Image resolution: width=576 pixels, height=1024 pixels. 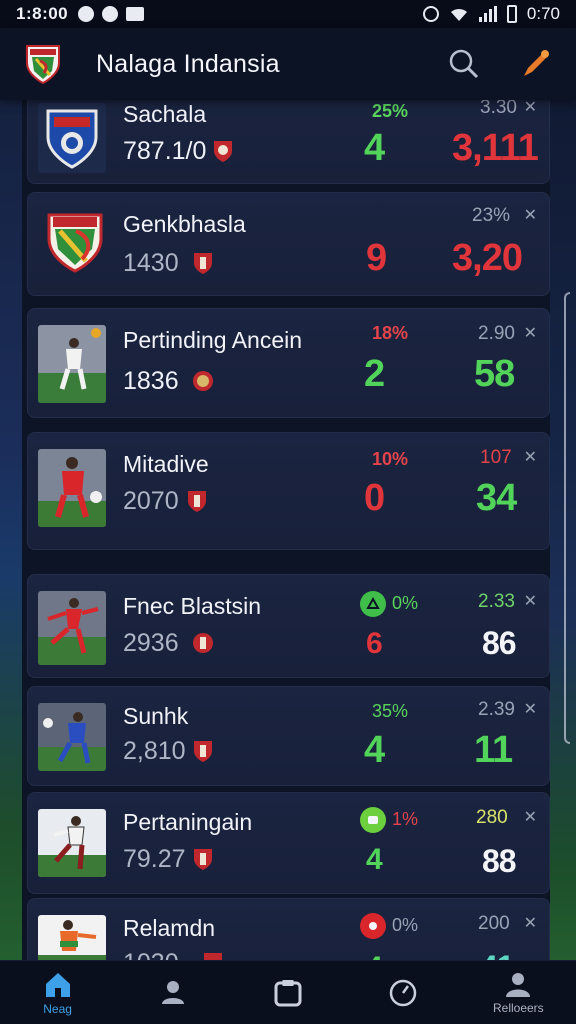 I want to click on match-card: Mitadive 2070 10% 107 ✕ 0 34, so click(x=288, y=491).